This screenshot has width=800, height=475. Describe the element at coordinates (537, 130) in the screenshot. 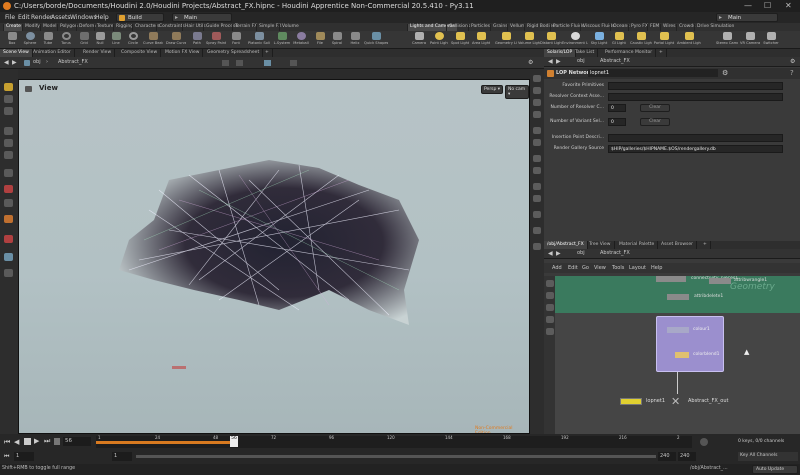

I see `shadows-icon` at that location.